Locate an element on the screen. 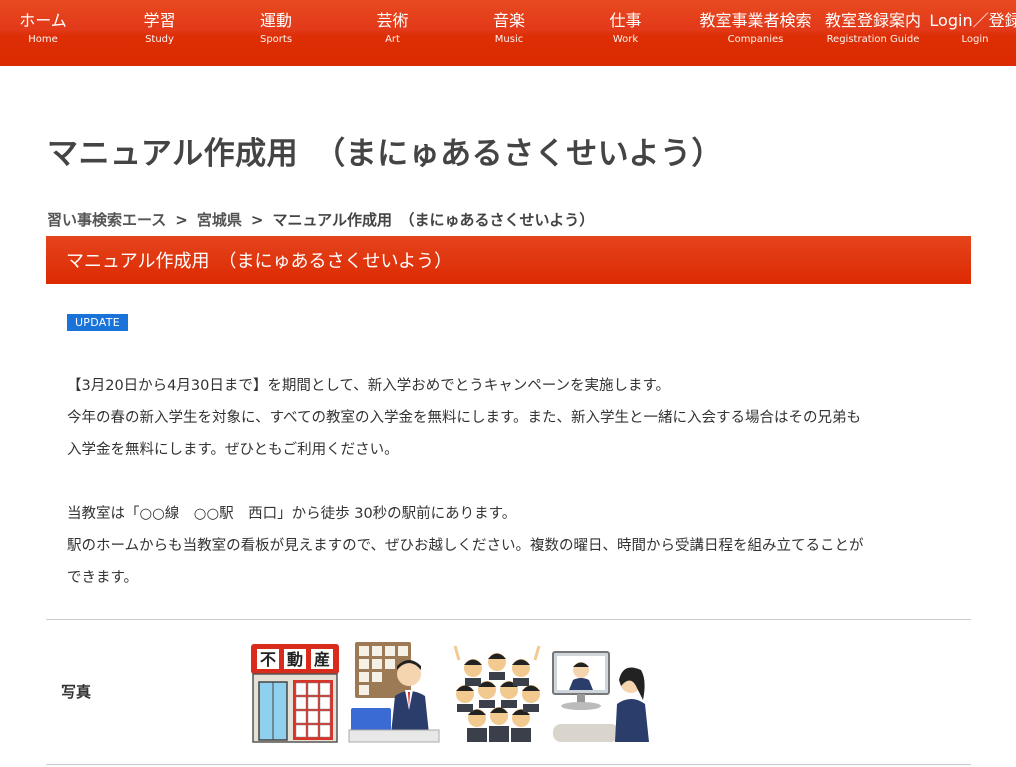 The image size is (1016, 767). nav-sublabel: Sports is located at coordinates (276, 39).